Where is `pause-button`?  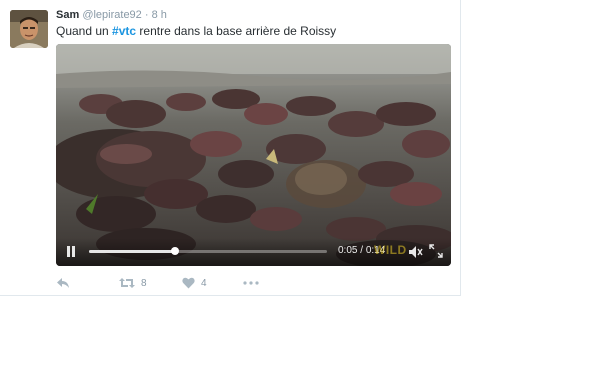
pause-button is located at coordinates (72, 252).